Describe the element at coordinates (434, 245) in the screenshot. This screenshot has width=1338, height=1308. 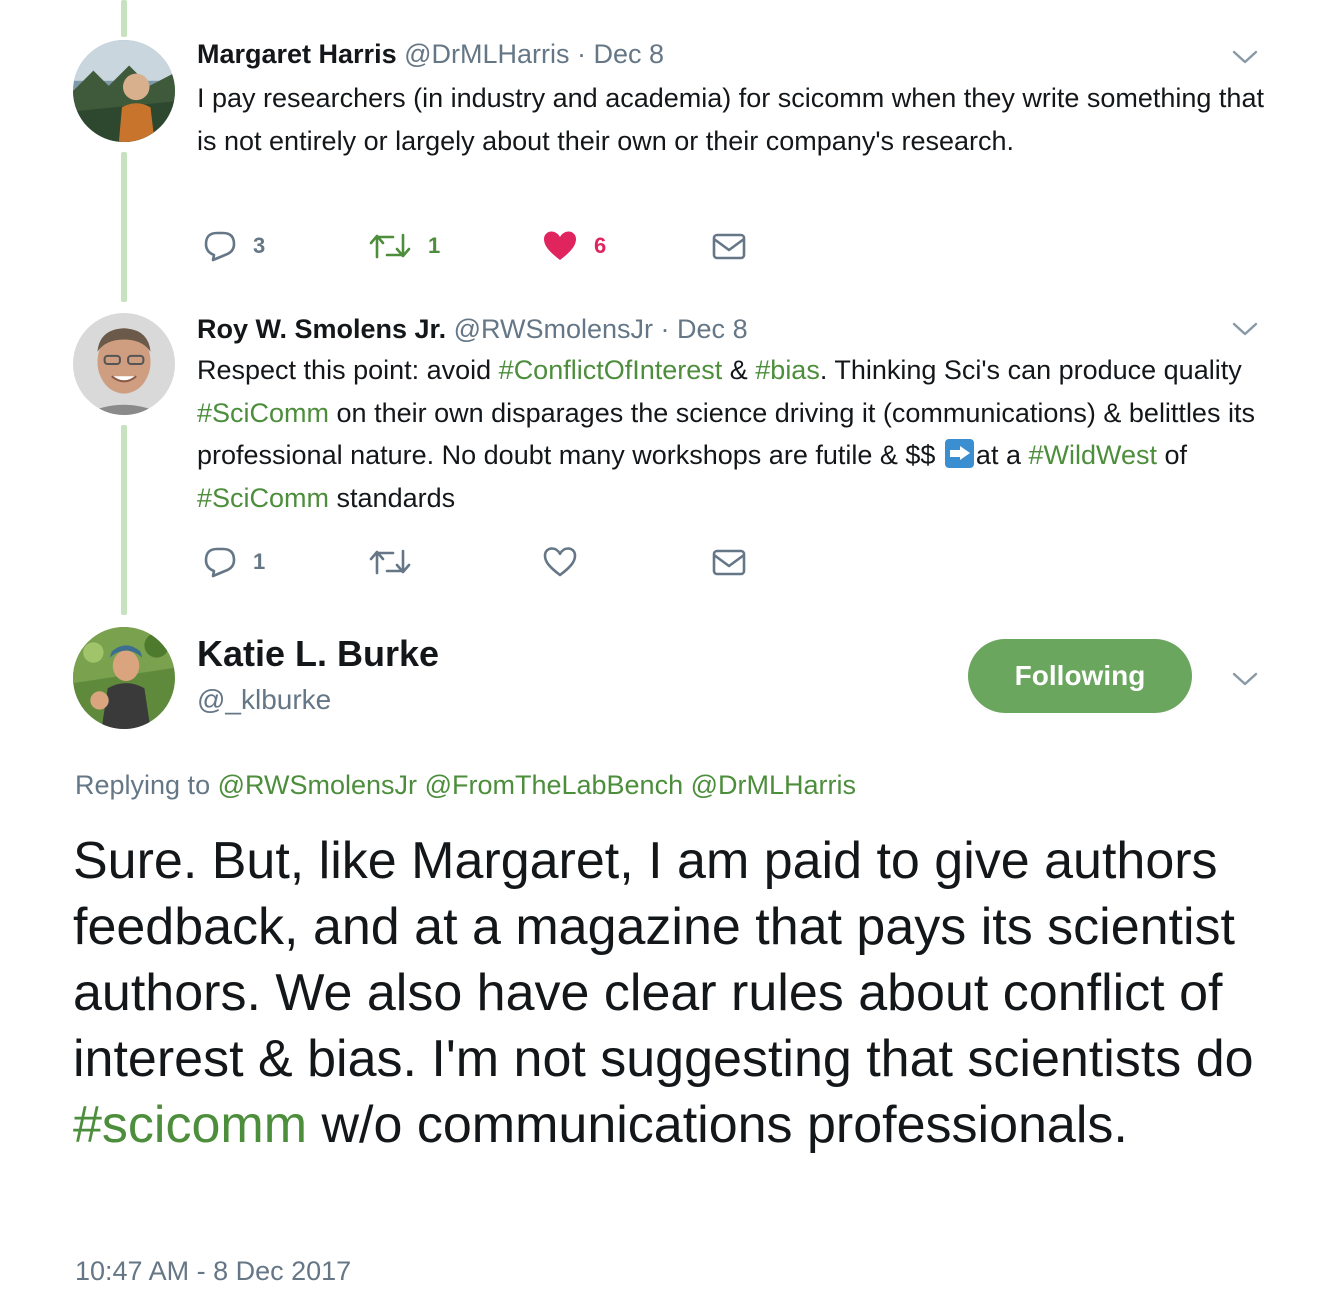
I see `retweet-count: 1` at that location.